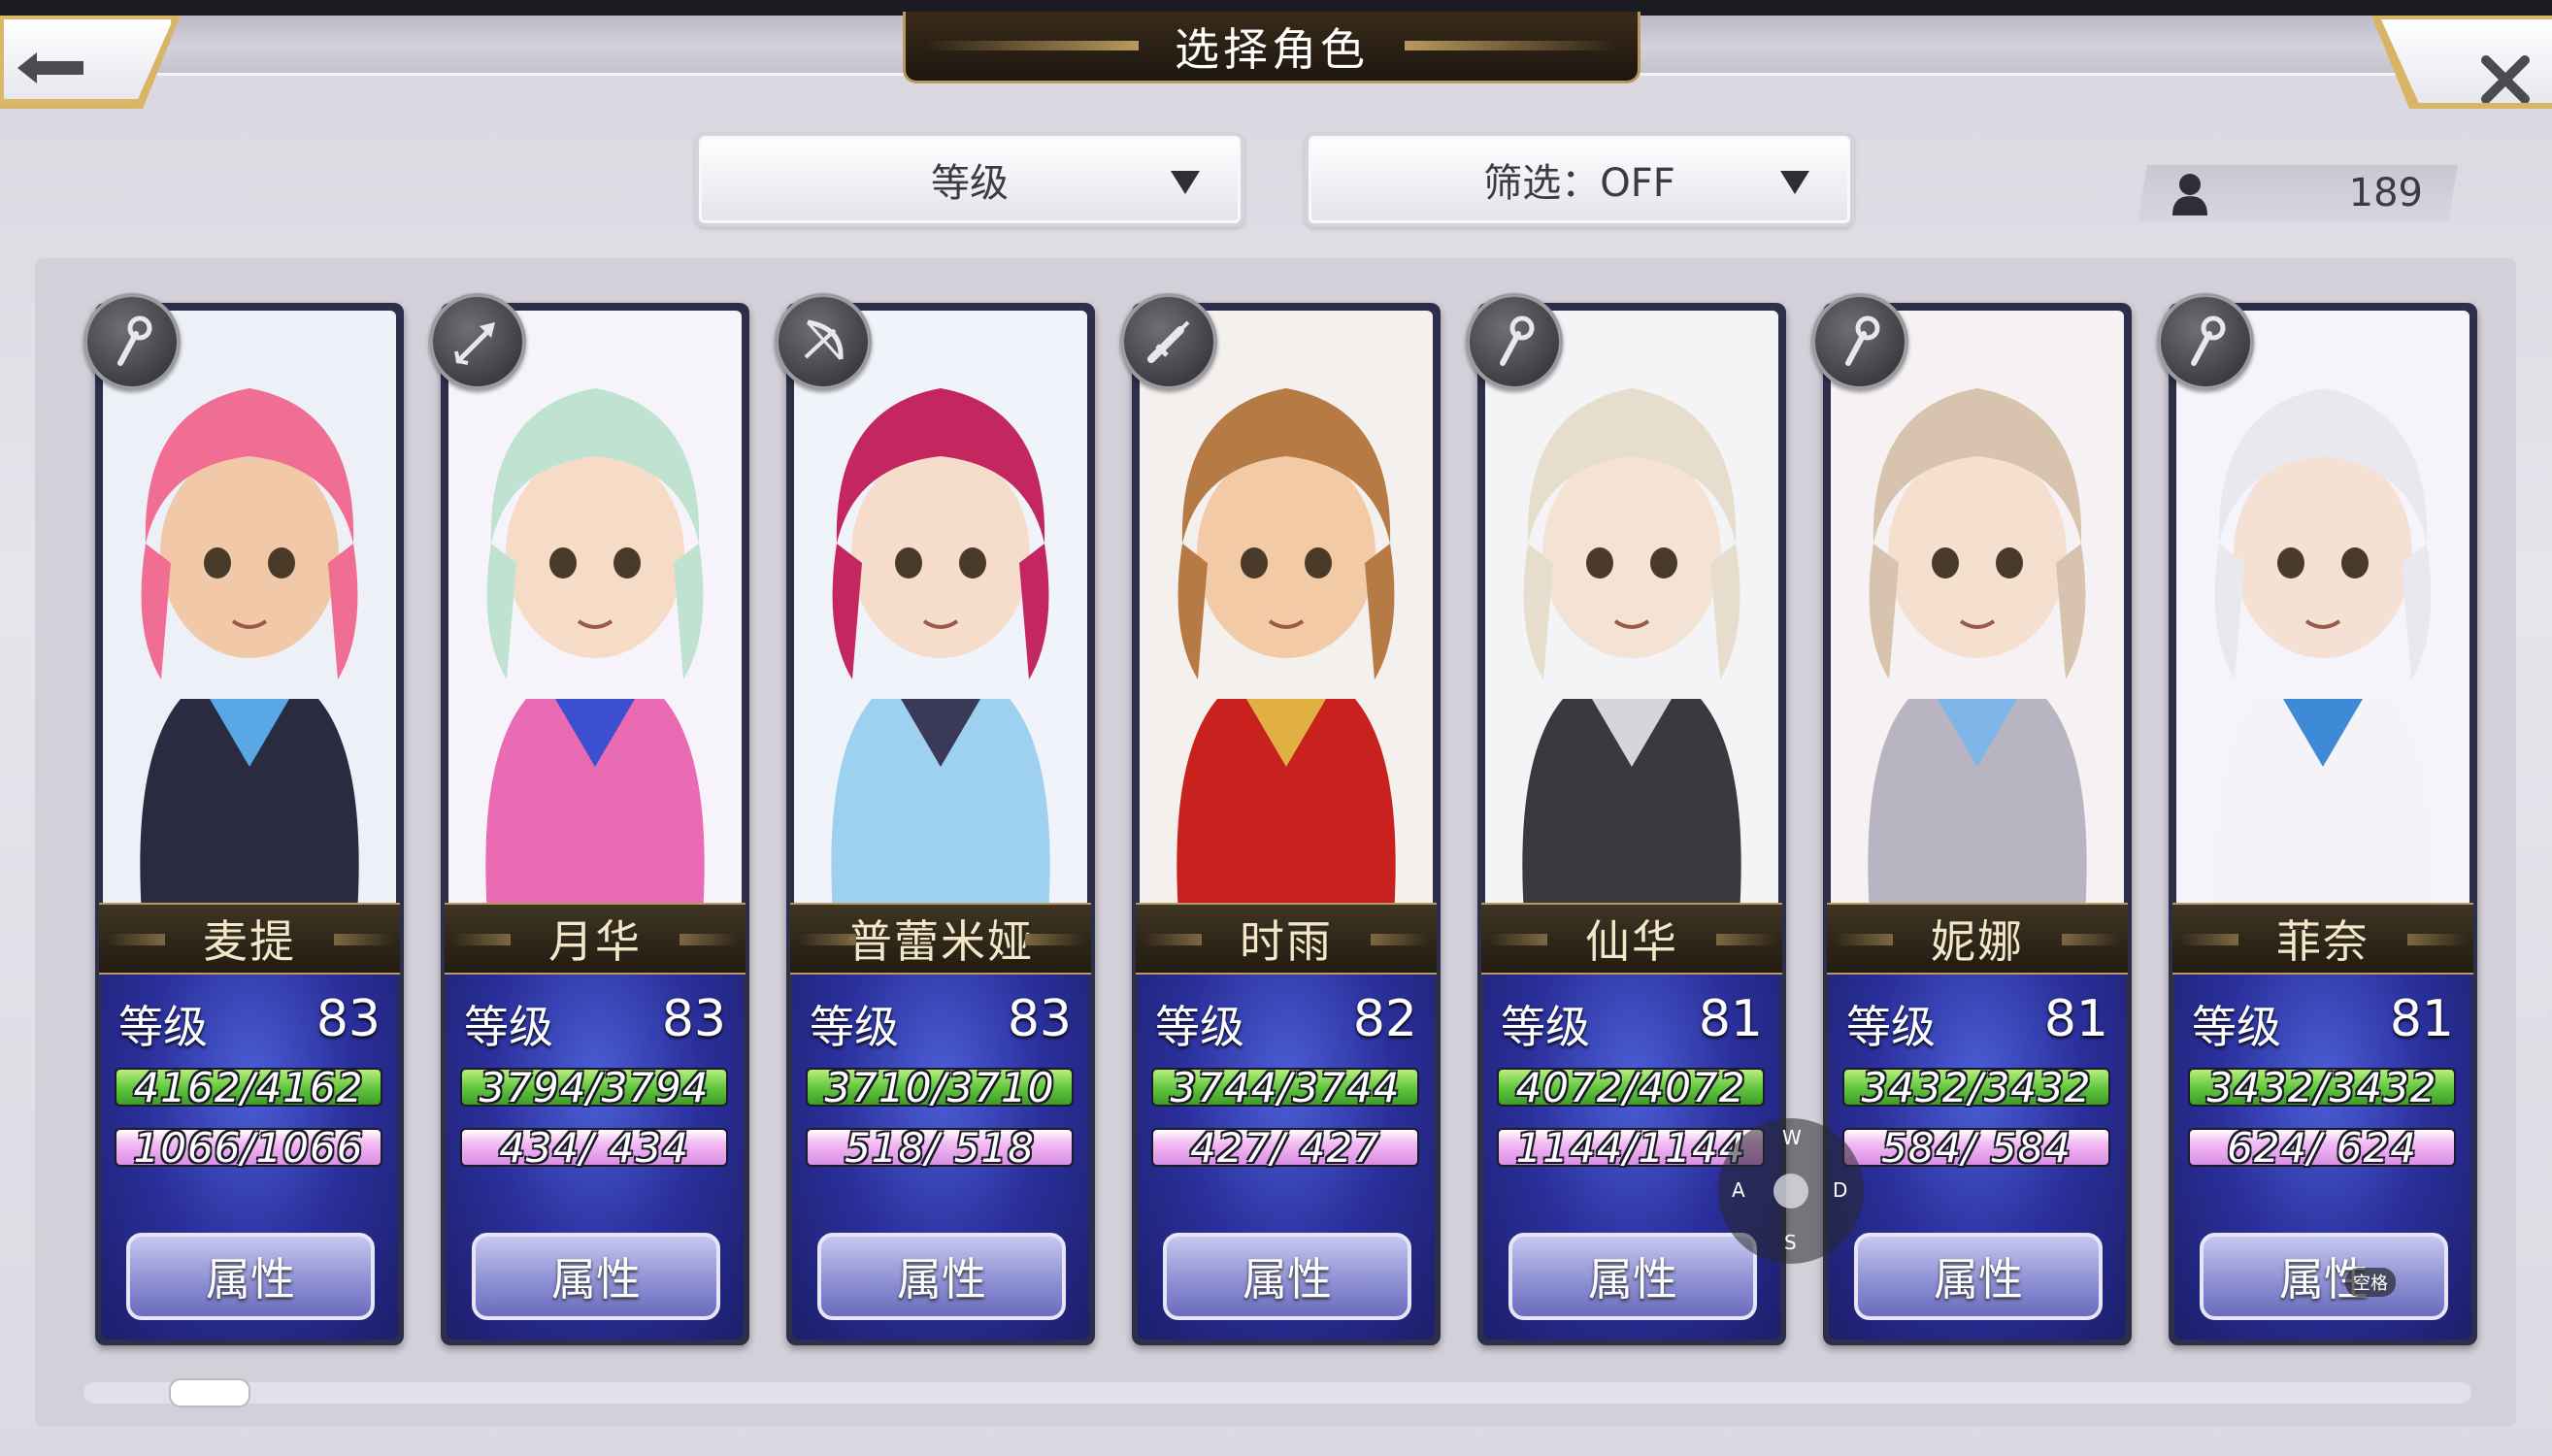  What do you see at coordinates (594, 1148) in the screenshot?
I see `mp-value: 434/ 434` at bounding box center [594, 1148].